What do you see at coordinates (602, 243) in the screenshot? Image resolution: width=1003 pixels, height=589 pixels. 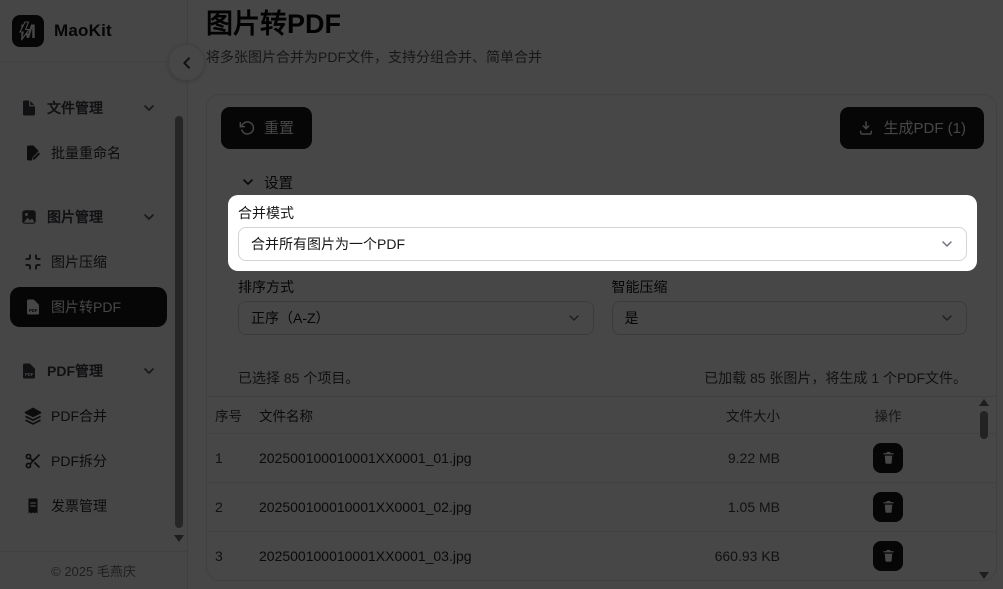 I see `merge-mode-select: 合并所有图片为一个PDF` at bounding box center [602, 243].